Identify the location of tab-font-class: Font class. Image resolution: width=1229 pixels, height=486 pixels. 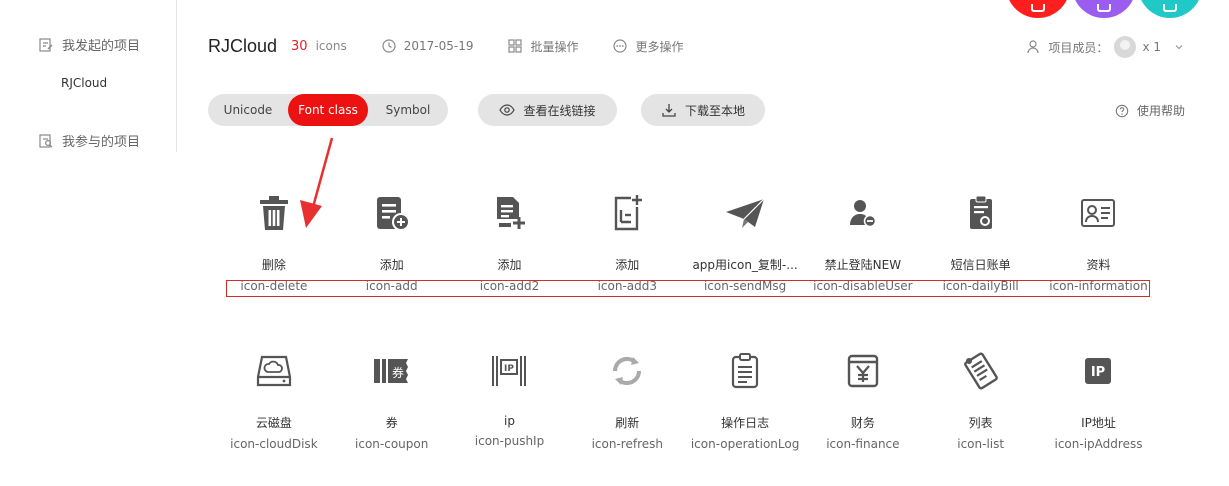
(328, 110).